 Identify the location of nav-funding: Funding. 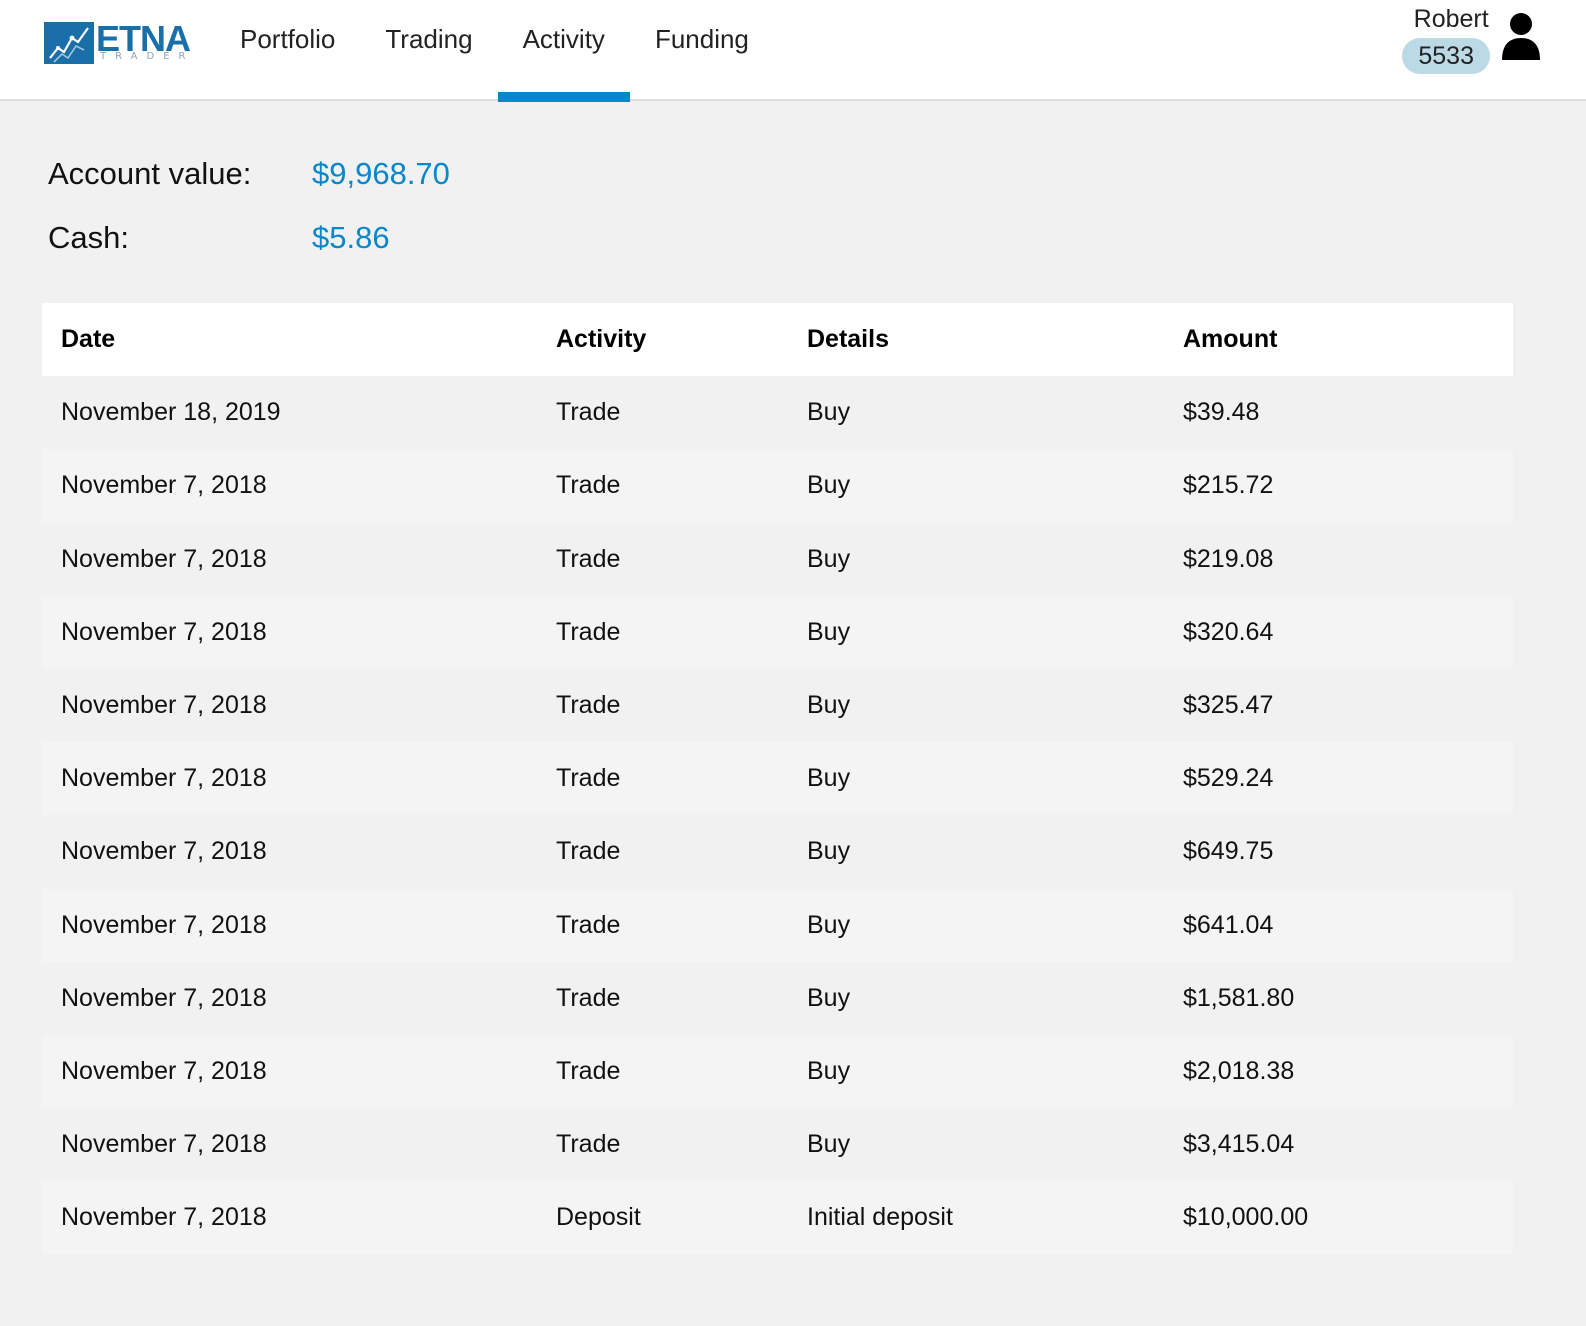
(702, 50).